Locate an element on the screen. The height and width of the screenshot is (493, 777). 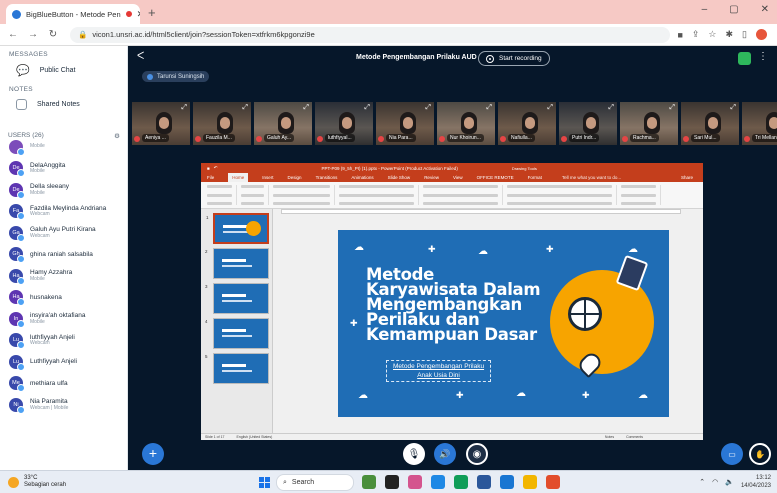
back-arrow-icon: ← is located at coordinates (13, 34).